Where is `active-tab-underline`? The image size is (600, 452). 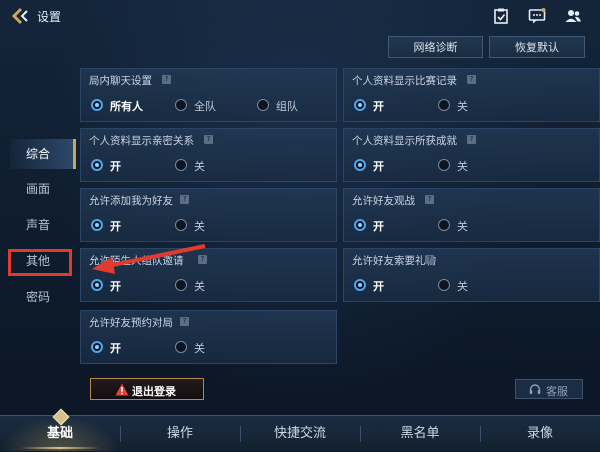
active-tab-underline is located at coordinates (60, 448).